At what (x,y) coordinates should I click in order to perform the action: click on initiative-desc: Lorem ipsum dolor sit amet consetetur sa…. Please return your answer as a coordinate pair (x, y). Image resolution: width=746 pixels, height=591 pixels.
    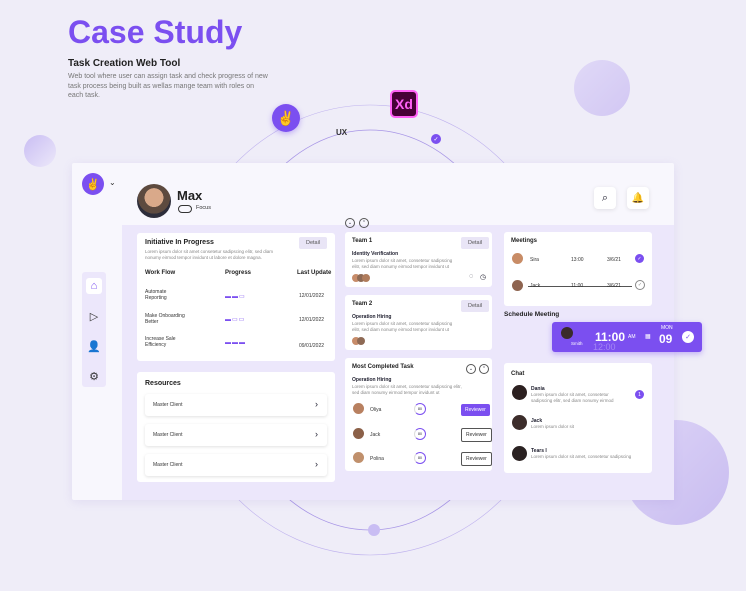
    Looking at the image, I should click on (209, 254).